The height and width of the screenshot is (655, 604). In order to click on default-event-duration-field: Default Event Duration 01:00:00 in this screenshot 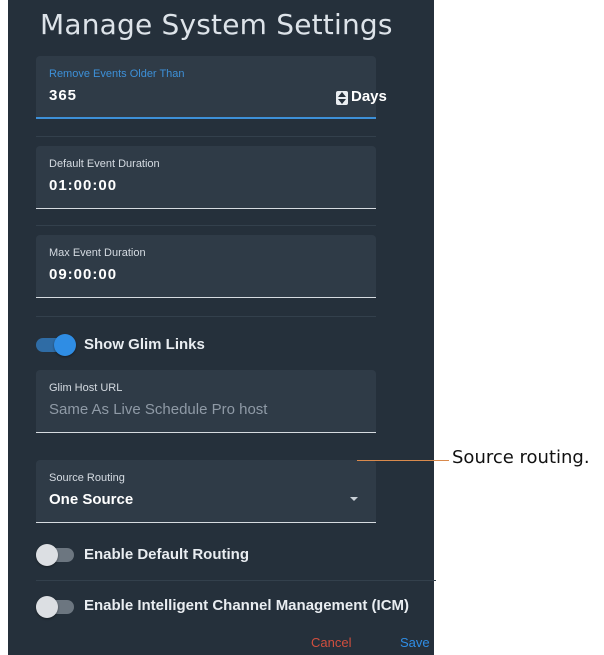, I will do `click(206, 177)`.